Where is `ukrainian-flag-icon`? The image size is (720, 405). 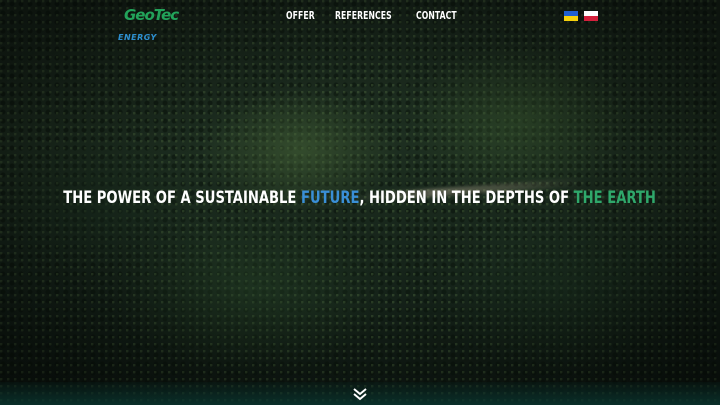
ukrainian-flag-icon is located at coordinates (571, 16).